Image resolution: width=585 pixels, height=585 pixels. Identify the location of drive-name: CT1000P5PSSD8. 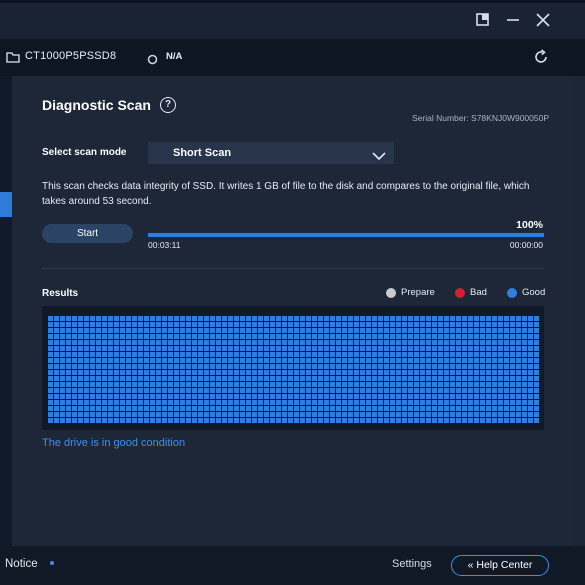
(70, 56).